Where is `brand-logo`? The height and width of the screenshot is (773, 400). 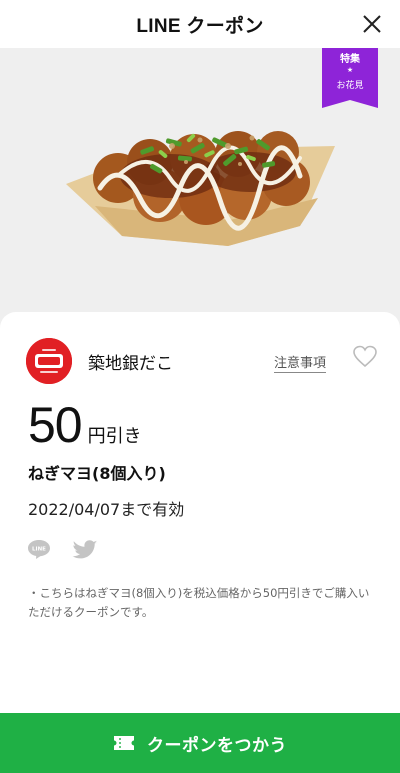 brand-logo is located at coordinates (49, 361).